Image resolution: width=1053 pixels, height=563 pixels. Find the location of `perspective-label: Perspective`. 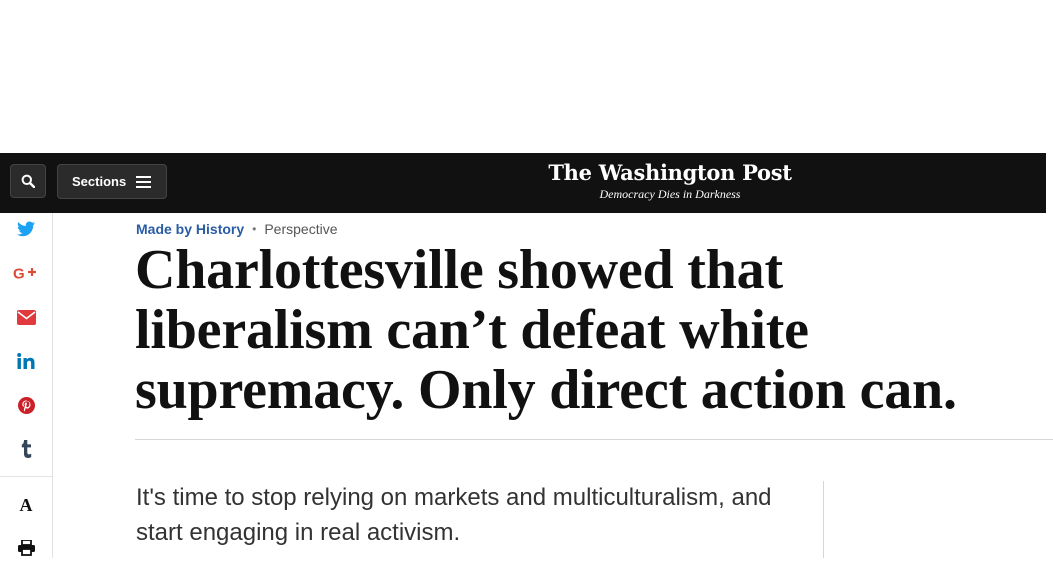

perspective-label: Perspective is located at coordinates (301, 229).